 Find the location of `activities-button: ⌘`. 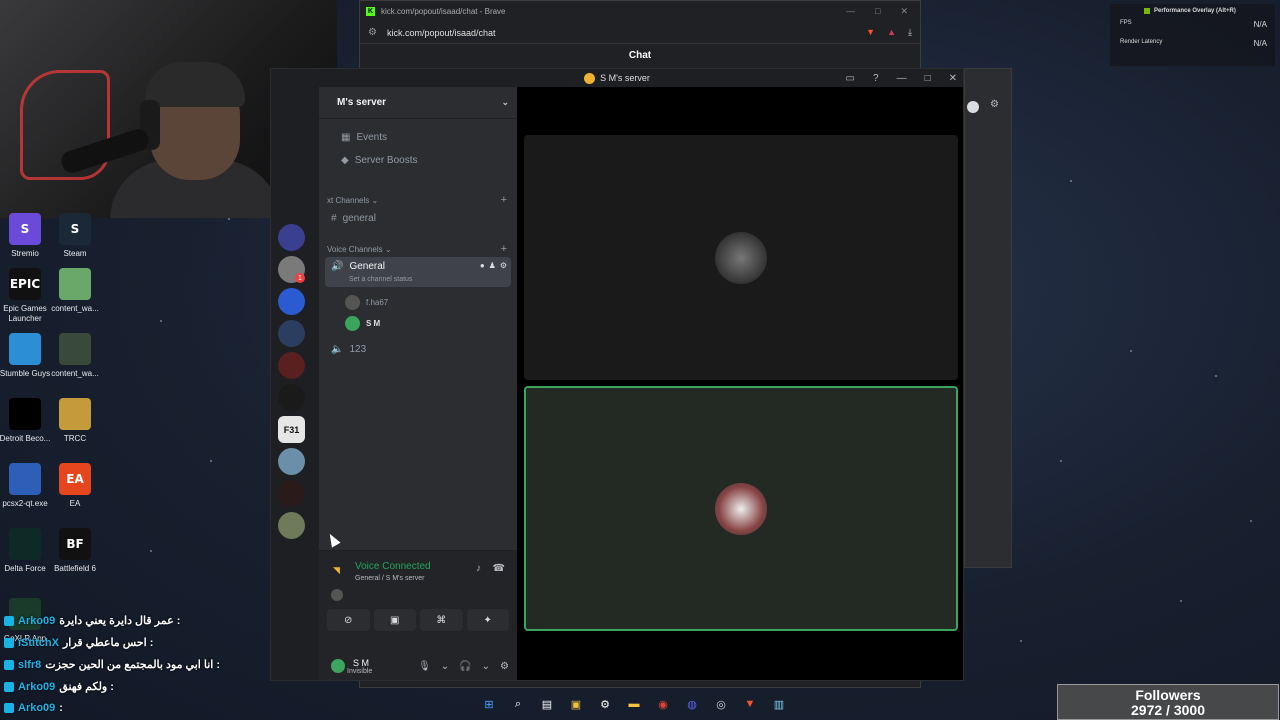

activities-button: ⌘ is located at coordinates (441, 620).